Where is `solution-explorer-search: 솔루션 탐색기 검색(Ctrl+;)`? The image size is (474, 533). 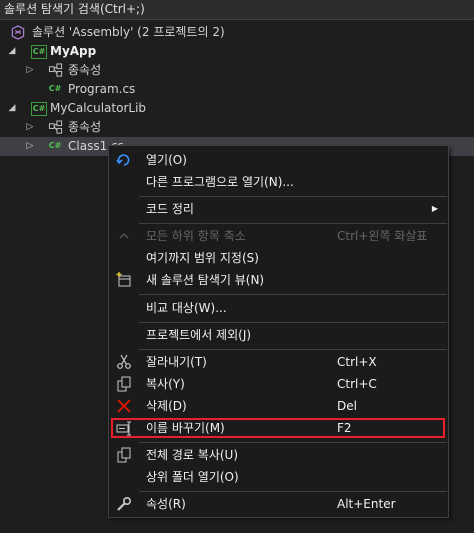
solution-explorer-search: 솔루션 탐색기 검색(Ctrl+;) is located at coordinates (237, 10).